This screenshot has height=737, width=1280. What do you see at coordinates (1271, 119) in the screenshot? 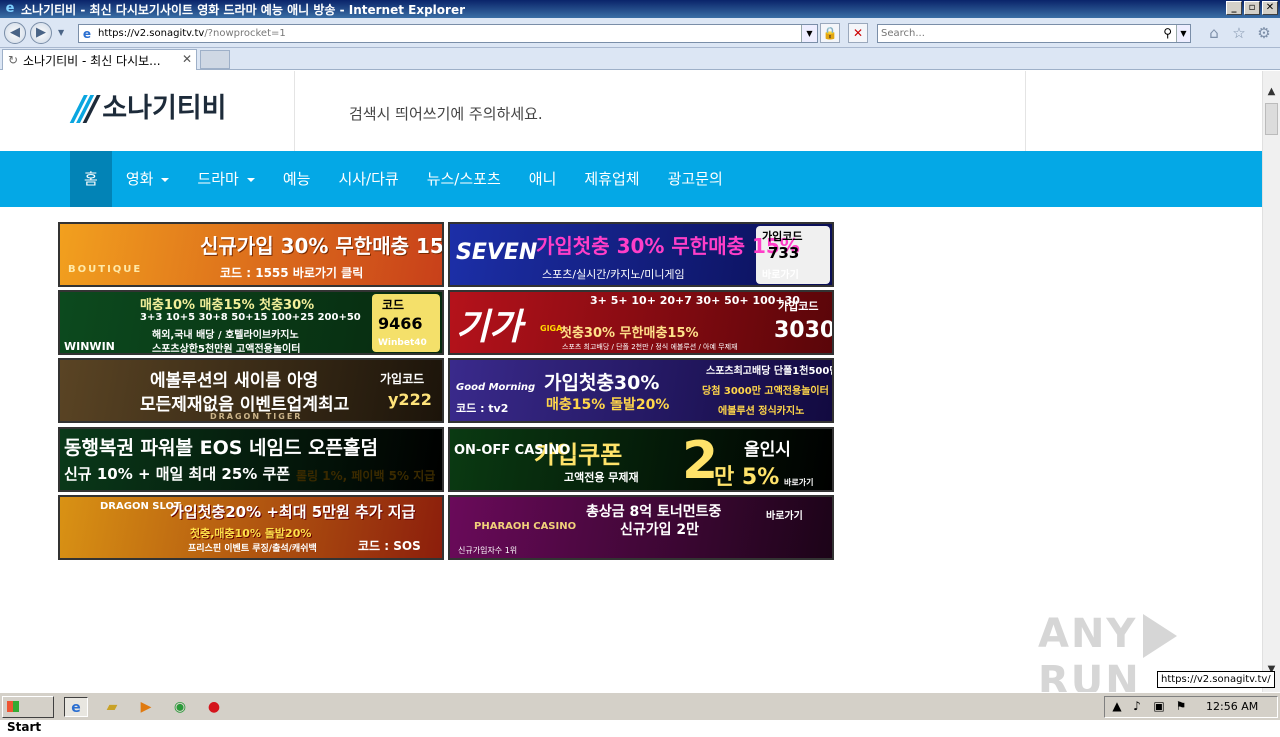
I see `scroll-thumb` at bounding box center [1271, 119].